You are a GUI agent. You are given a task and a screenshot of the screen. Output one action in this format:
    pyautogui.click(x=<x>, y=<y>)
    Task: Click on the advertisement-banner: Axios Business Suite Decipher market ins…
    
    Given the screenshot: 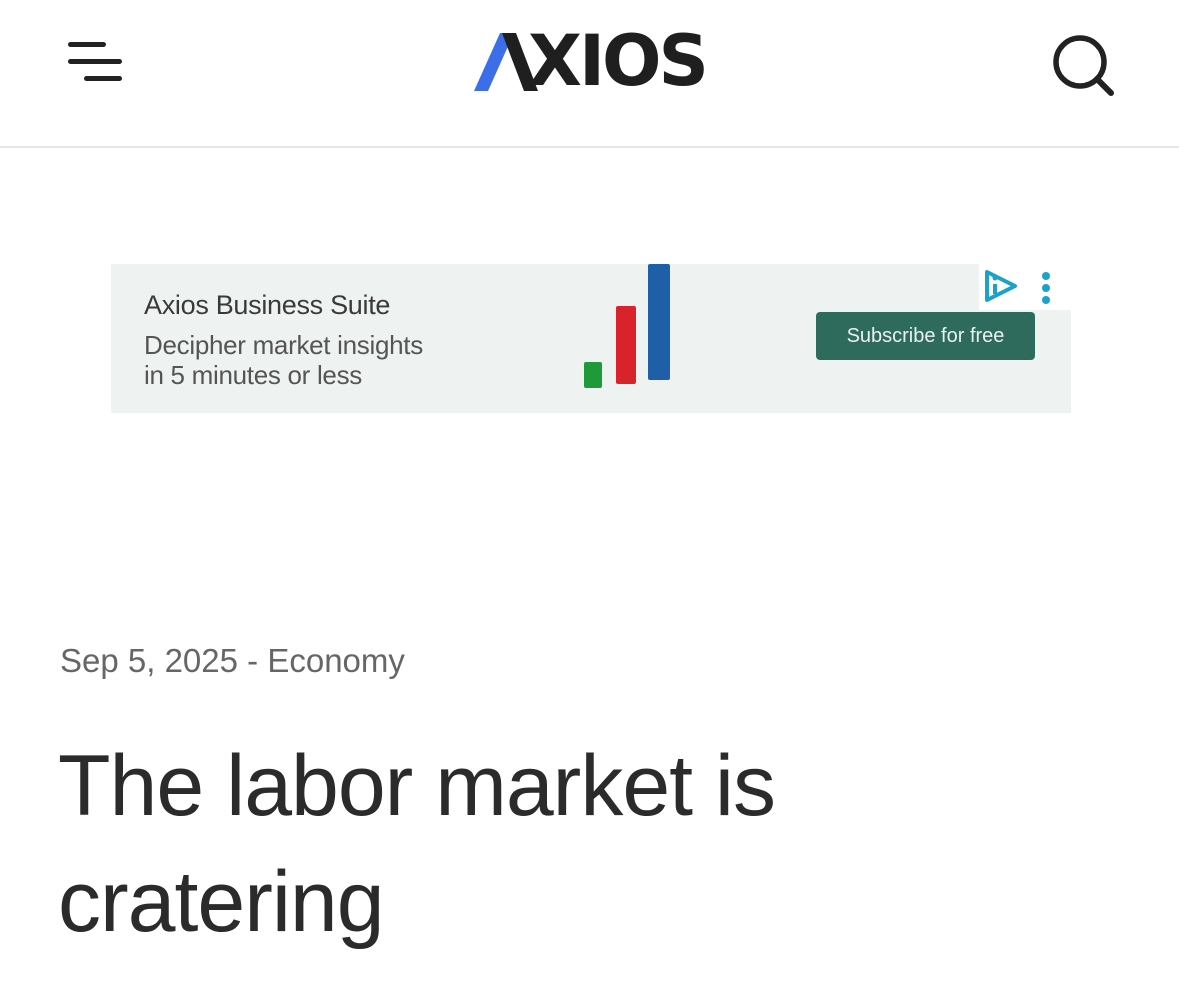 What is the action you would take?
    pyautogui.click(x=591, y=338)
    